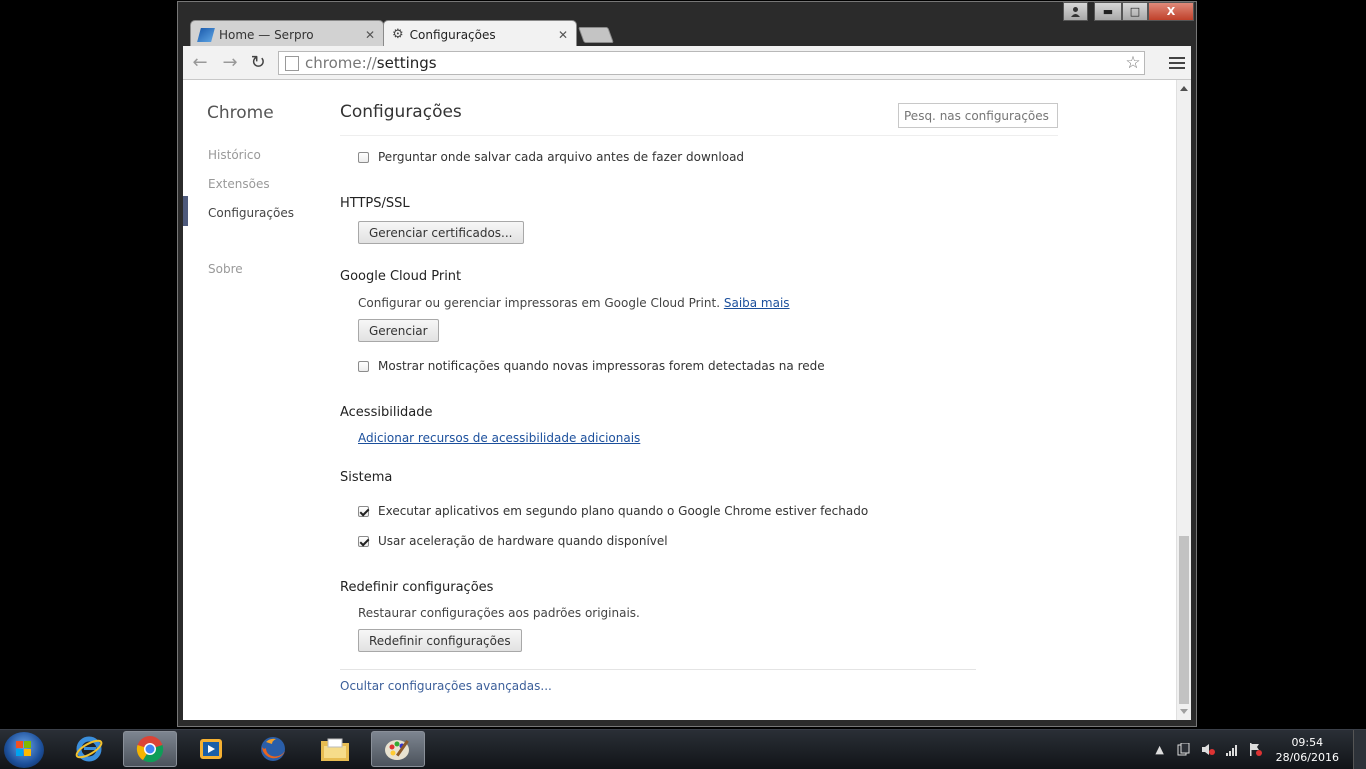 The image size is (1366, 769). What do you see at coordinates (150, 749) in the screenshot?
I see `chrome-taskbar-icon` at bounding box center [150, 749].